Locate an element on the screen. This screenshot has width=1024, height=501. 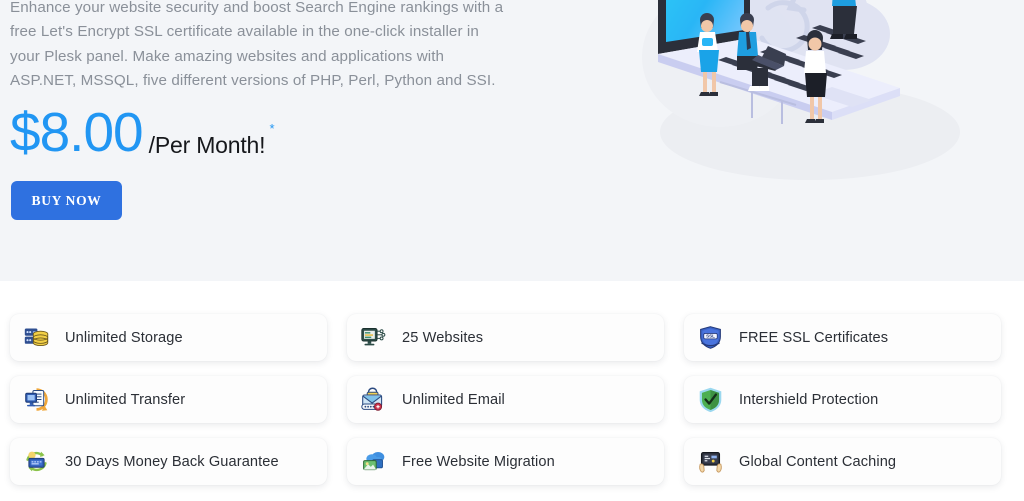
feature-card-free-ssl-certificates: SSL FREE SSL Certificates is located at coordinates (842, 337).